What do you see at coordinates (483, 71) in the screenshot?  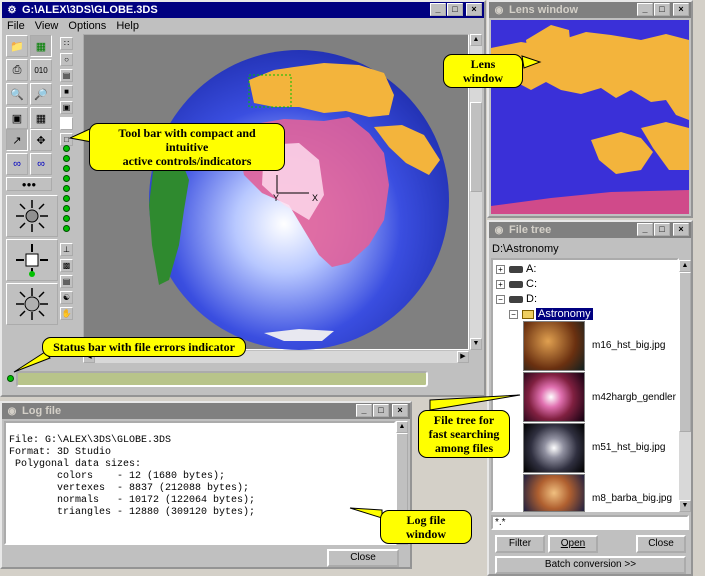 I see `callout-lens-window: Lens window` at bounding box center [483, 71].